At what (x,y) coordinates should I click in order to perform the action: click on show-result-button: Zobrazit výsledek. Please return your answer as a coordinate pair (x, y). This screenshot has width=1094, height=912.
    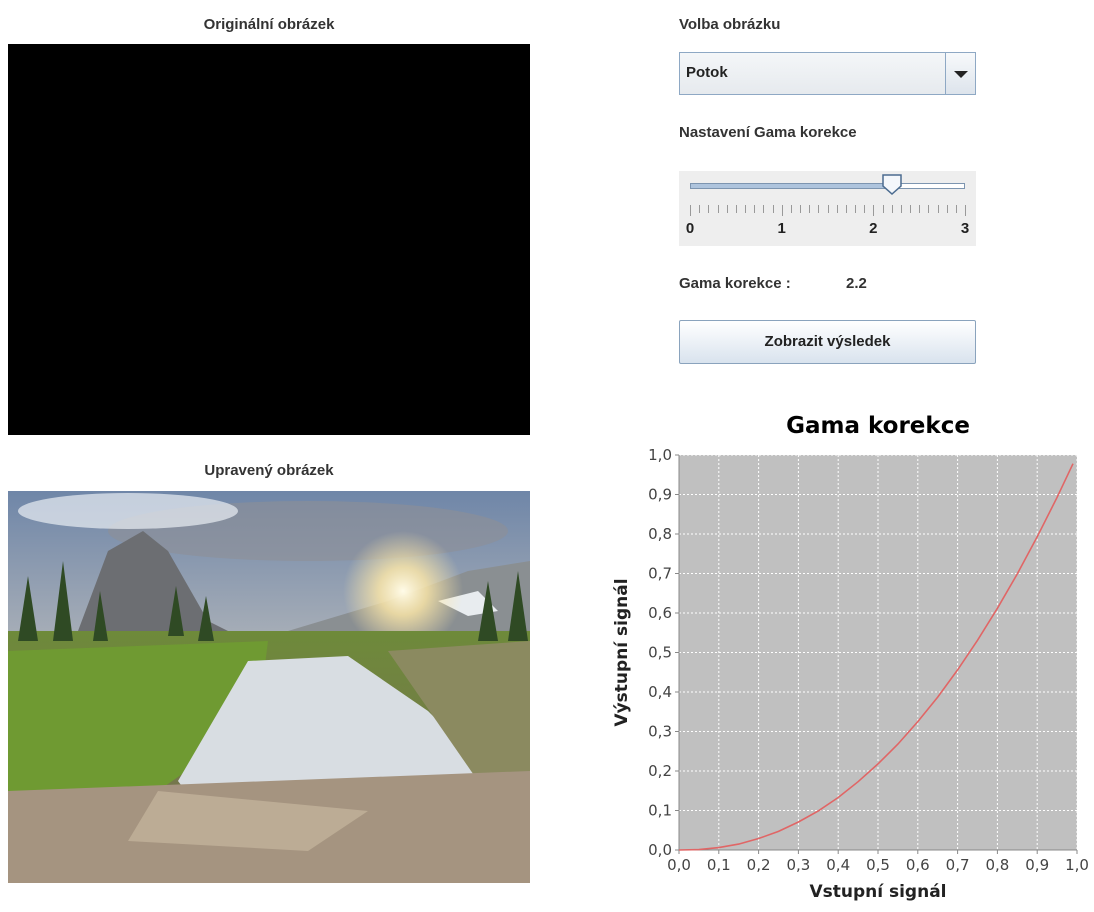
    Looking at the image, I should click on (827, 342).